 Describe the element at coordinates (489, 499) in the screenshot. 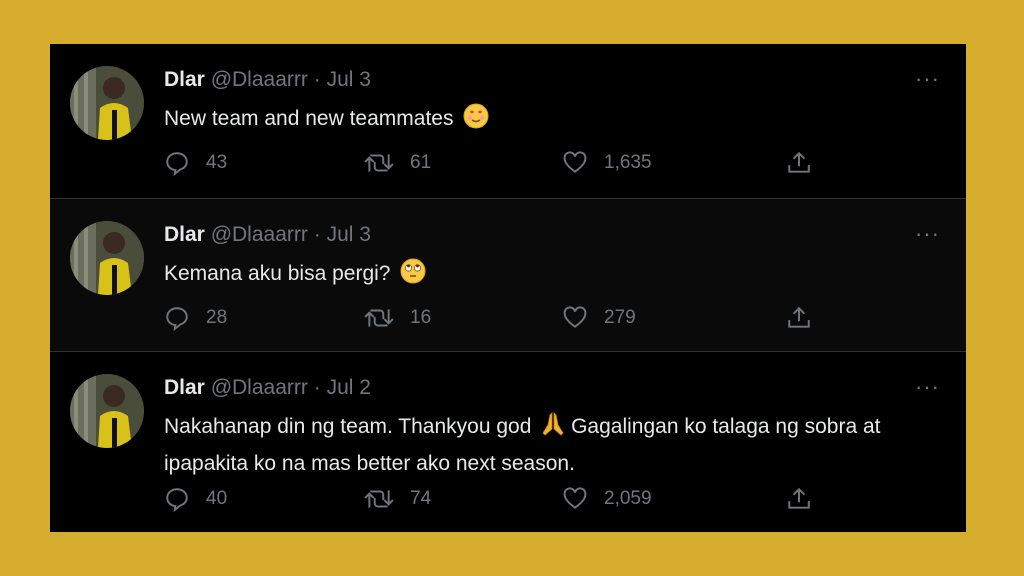

I see `tweet-actions: 40 74 2,059` at that location.